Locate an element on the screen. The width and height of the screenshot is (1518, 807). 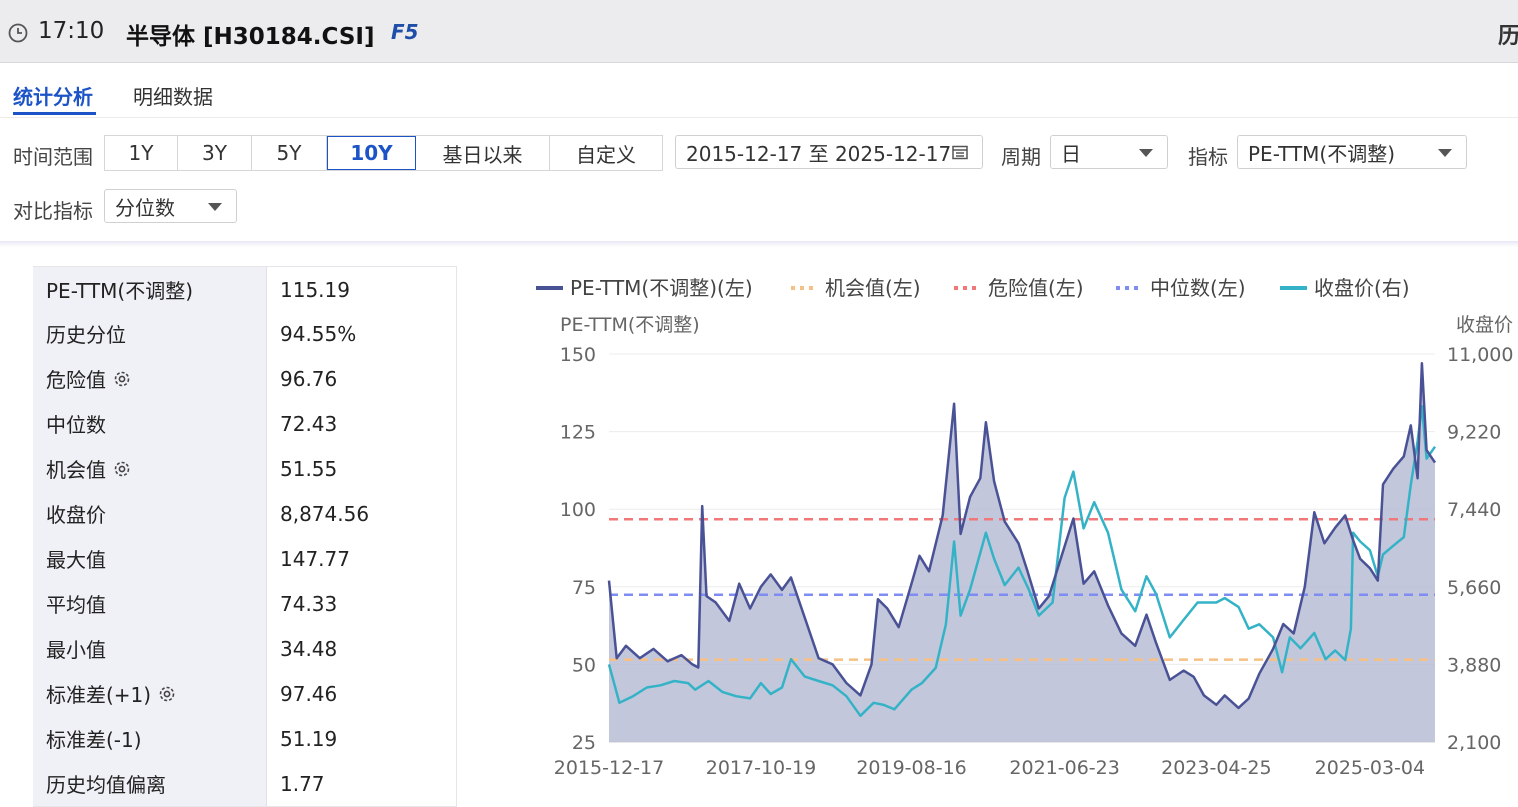
time-range-selector: 1Y 3Y 5Y 10Y 基日以来 自定义 is located at coordinates (383, 153).